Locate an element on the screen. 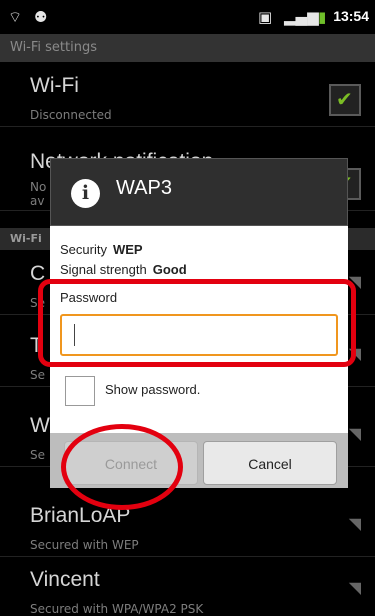 The image size is (381, 616). sim-icon: ▣ is located at coordinates (265, 17).